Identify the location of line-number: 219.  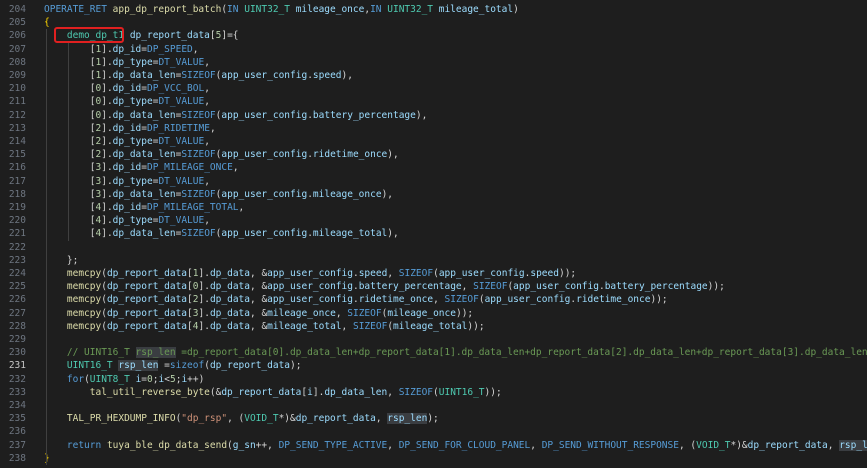
(17, 207).